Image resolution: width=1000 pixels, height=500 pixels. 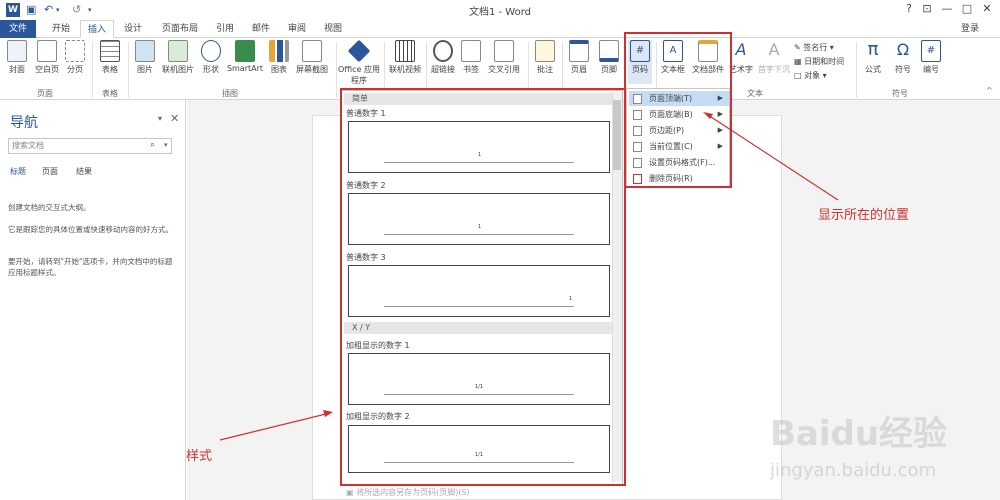 I want to click on arrow-head, so click(x=328, y=413).